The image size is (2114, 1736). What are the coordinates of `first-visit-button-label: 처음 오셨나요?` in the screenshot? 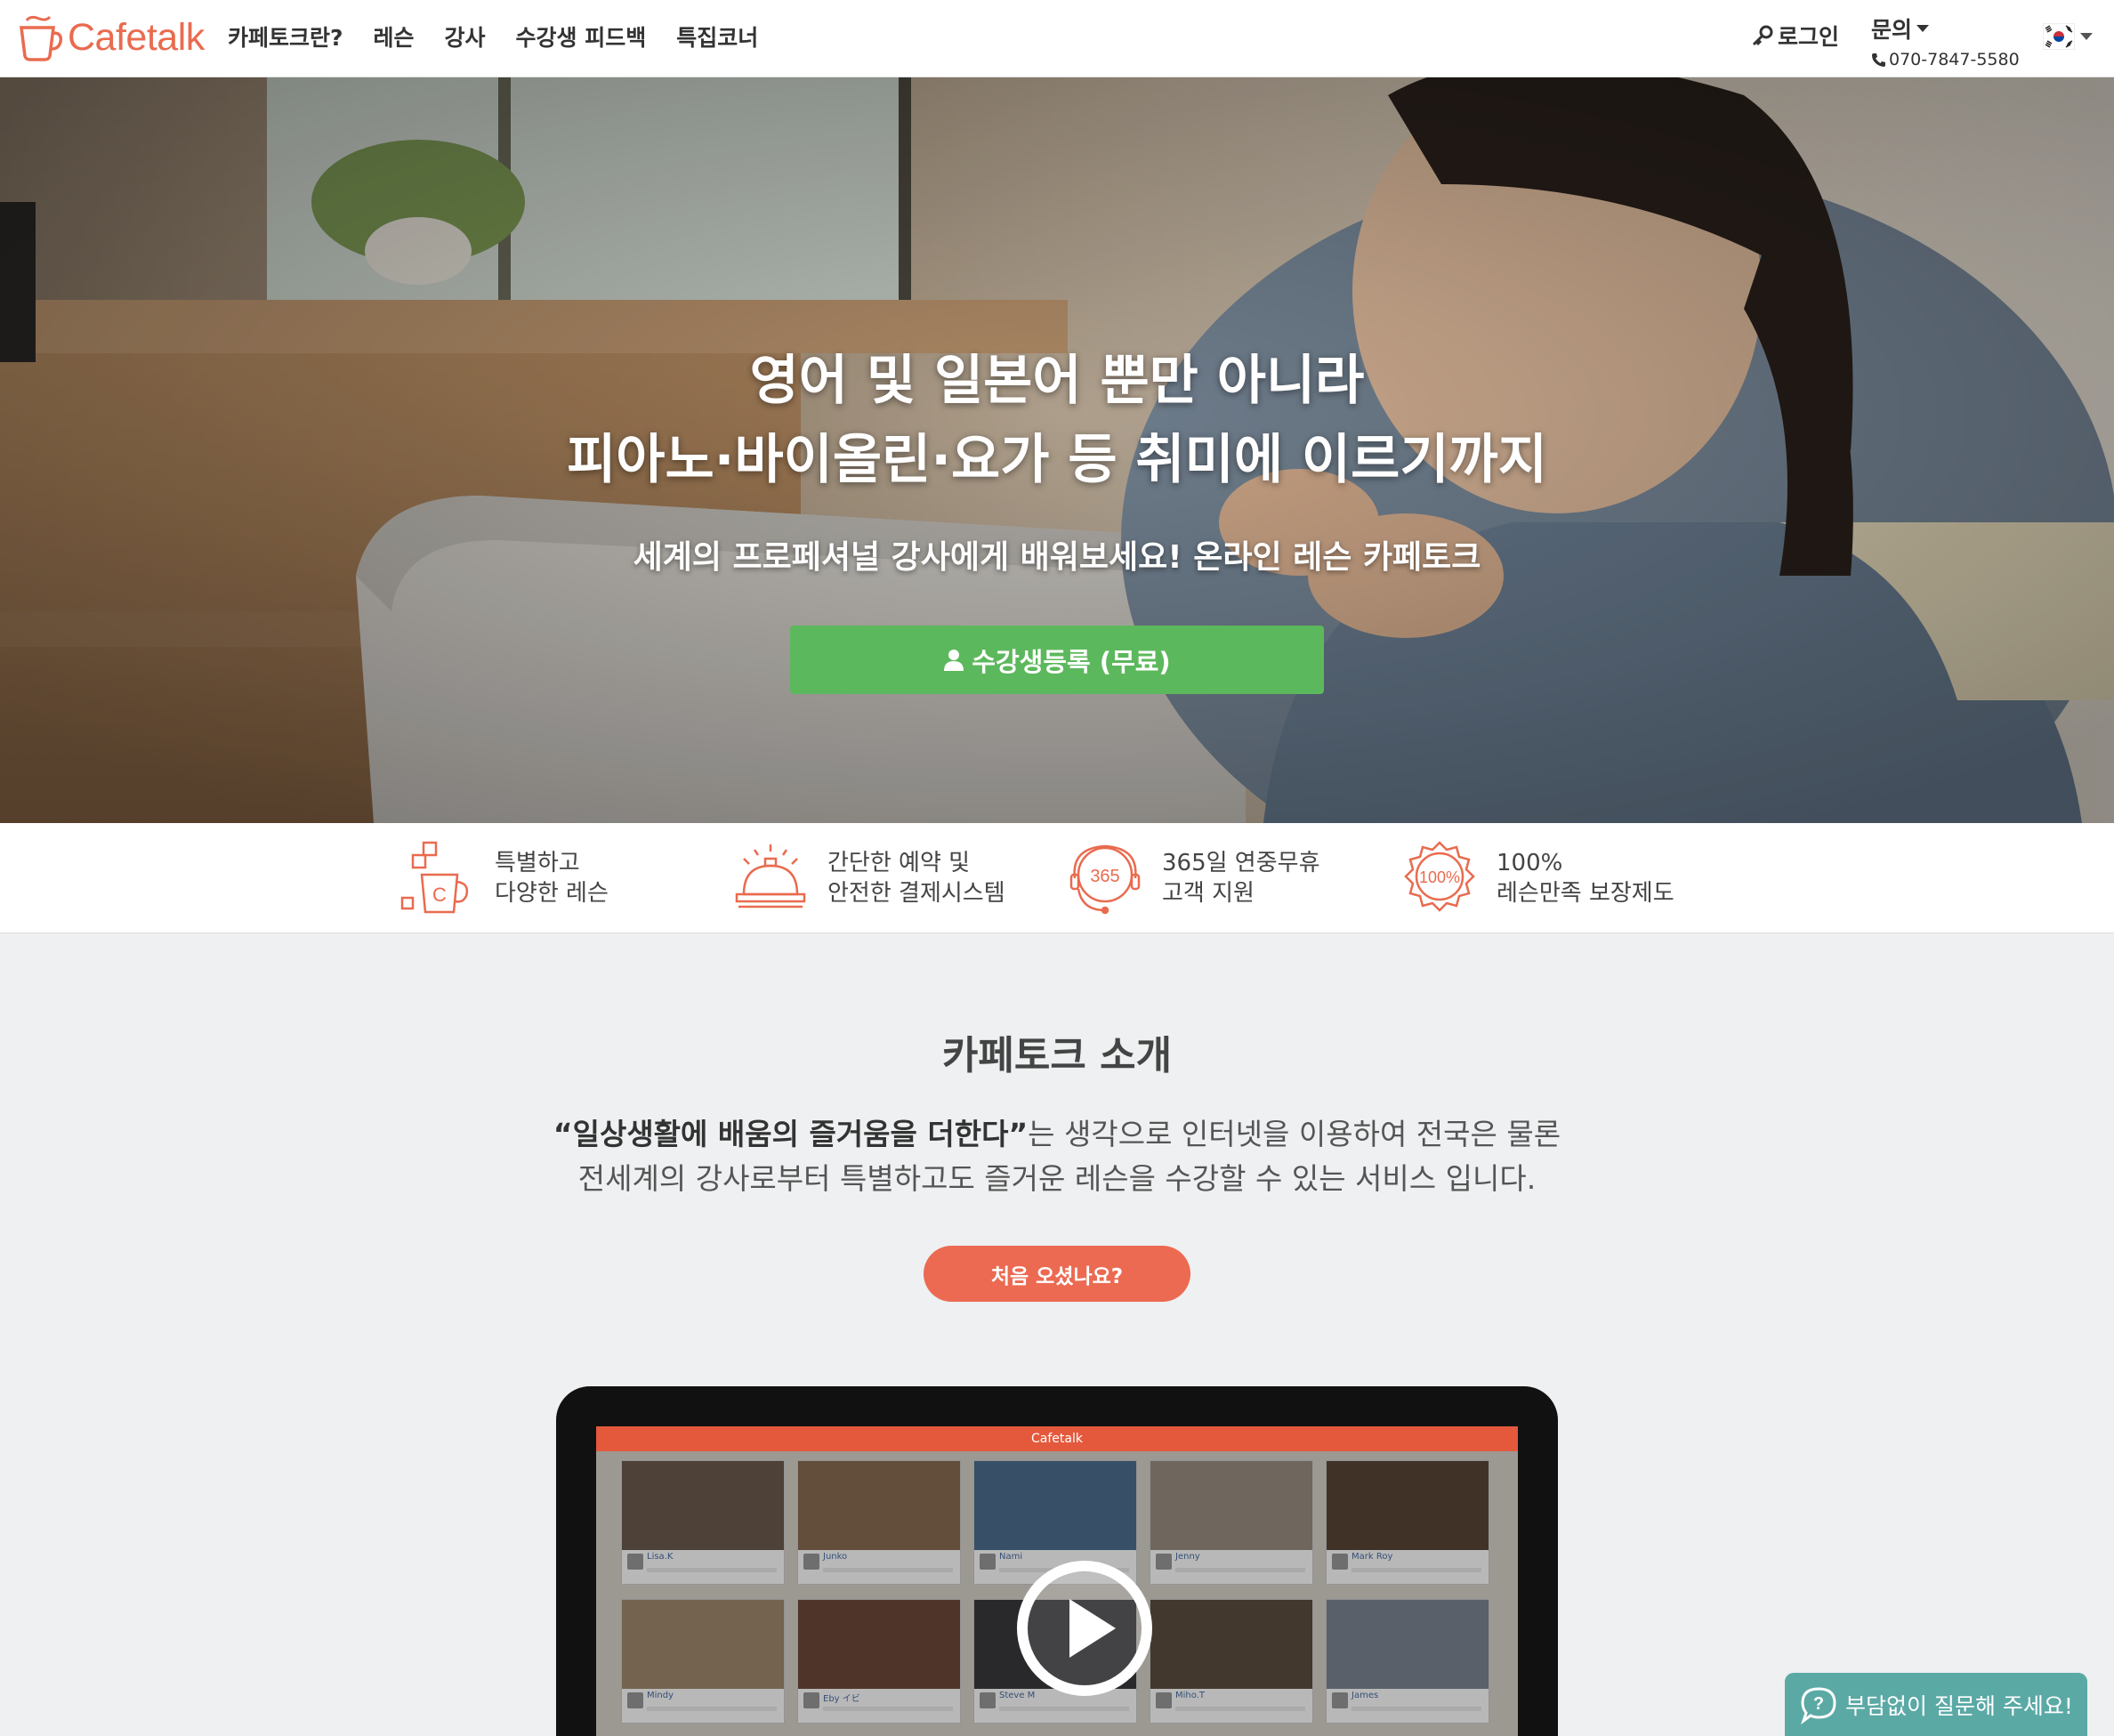 It's located at (1057, 1276).